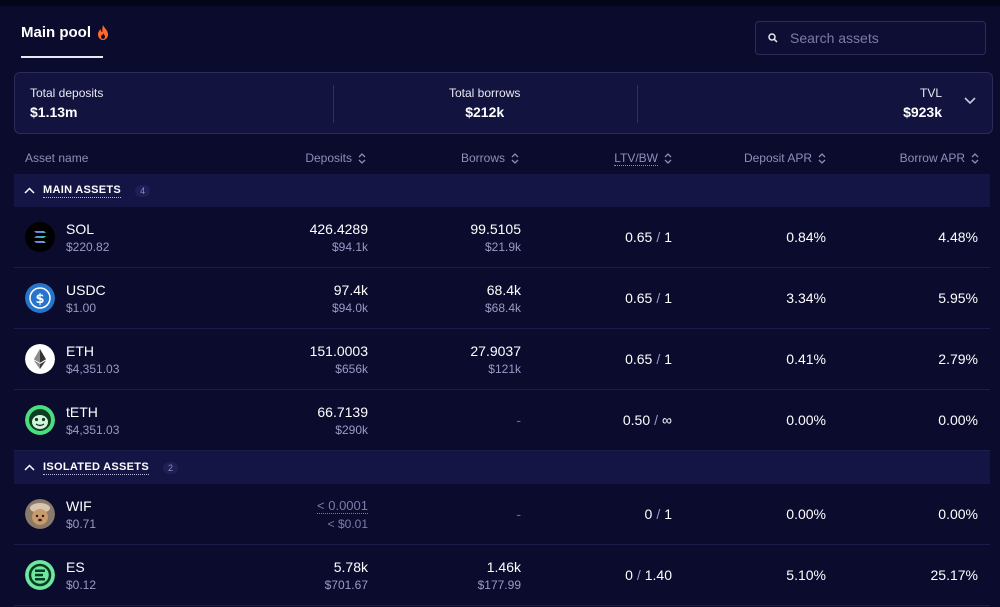  What do you see at coordinates (328, 158) in the screenshot?
I see `col-deposits-label: Deposits` at bounding box center [328, 158].